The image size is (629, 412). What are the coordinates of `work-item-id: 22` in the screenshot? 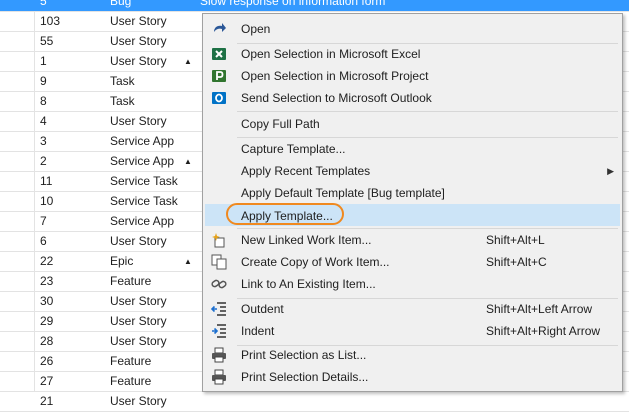 It's located at (47, 261).